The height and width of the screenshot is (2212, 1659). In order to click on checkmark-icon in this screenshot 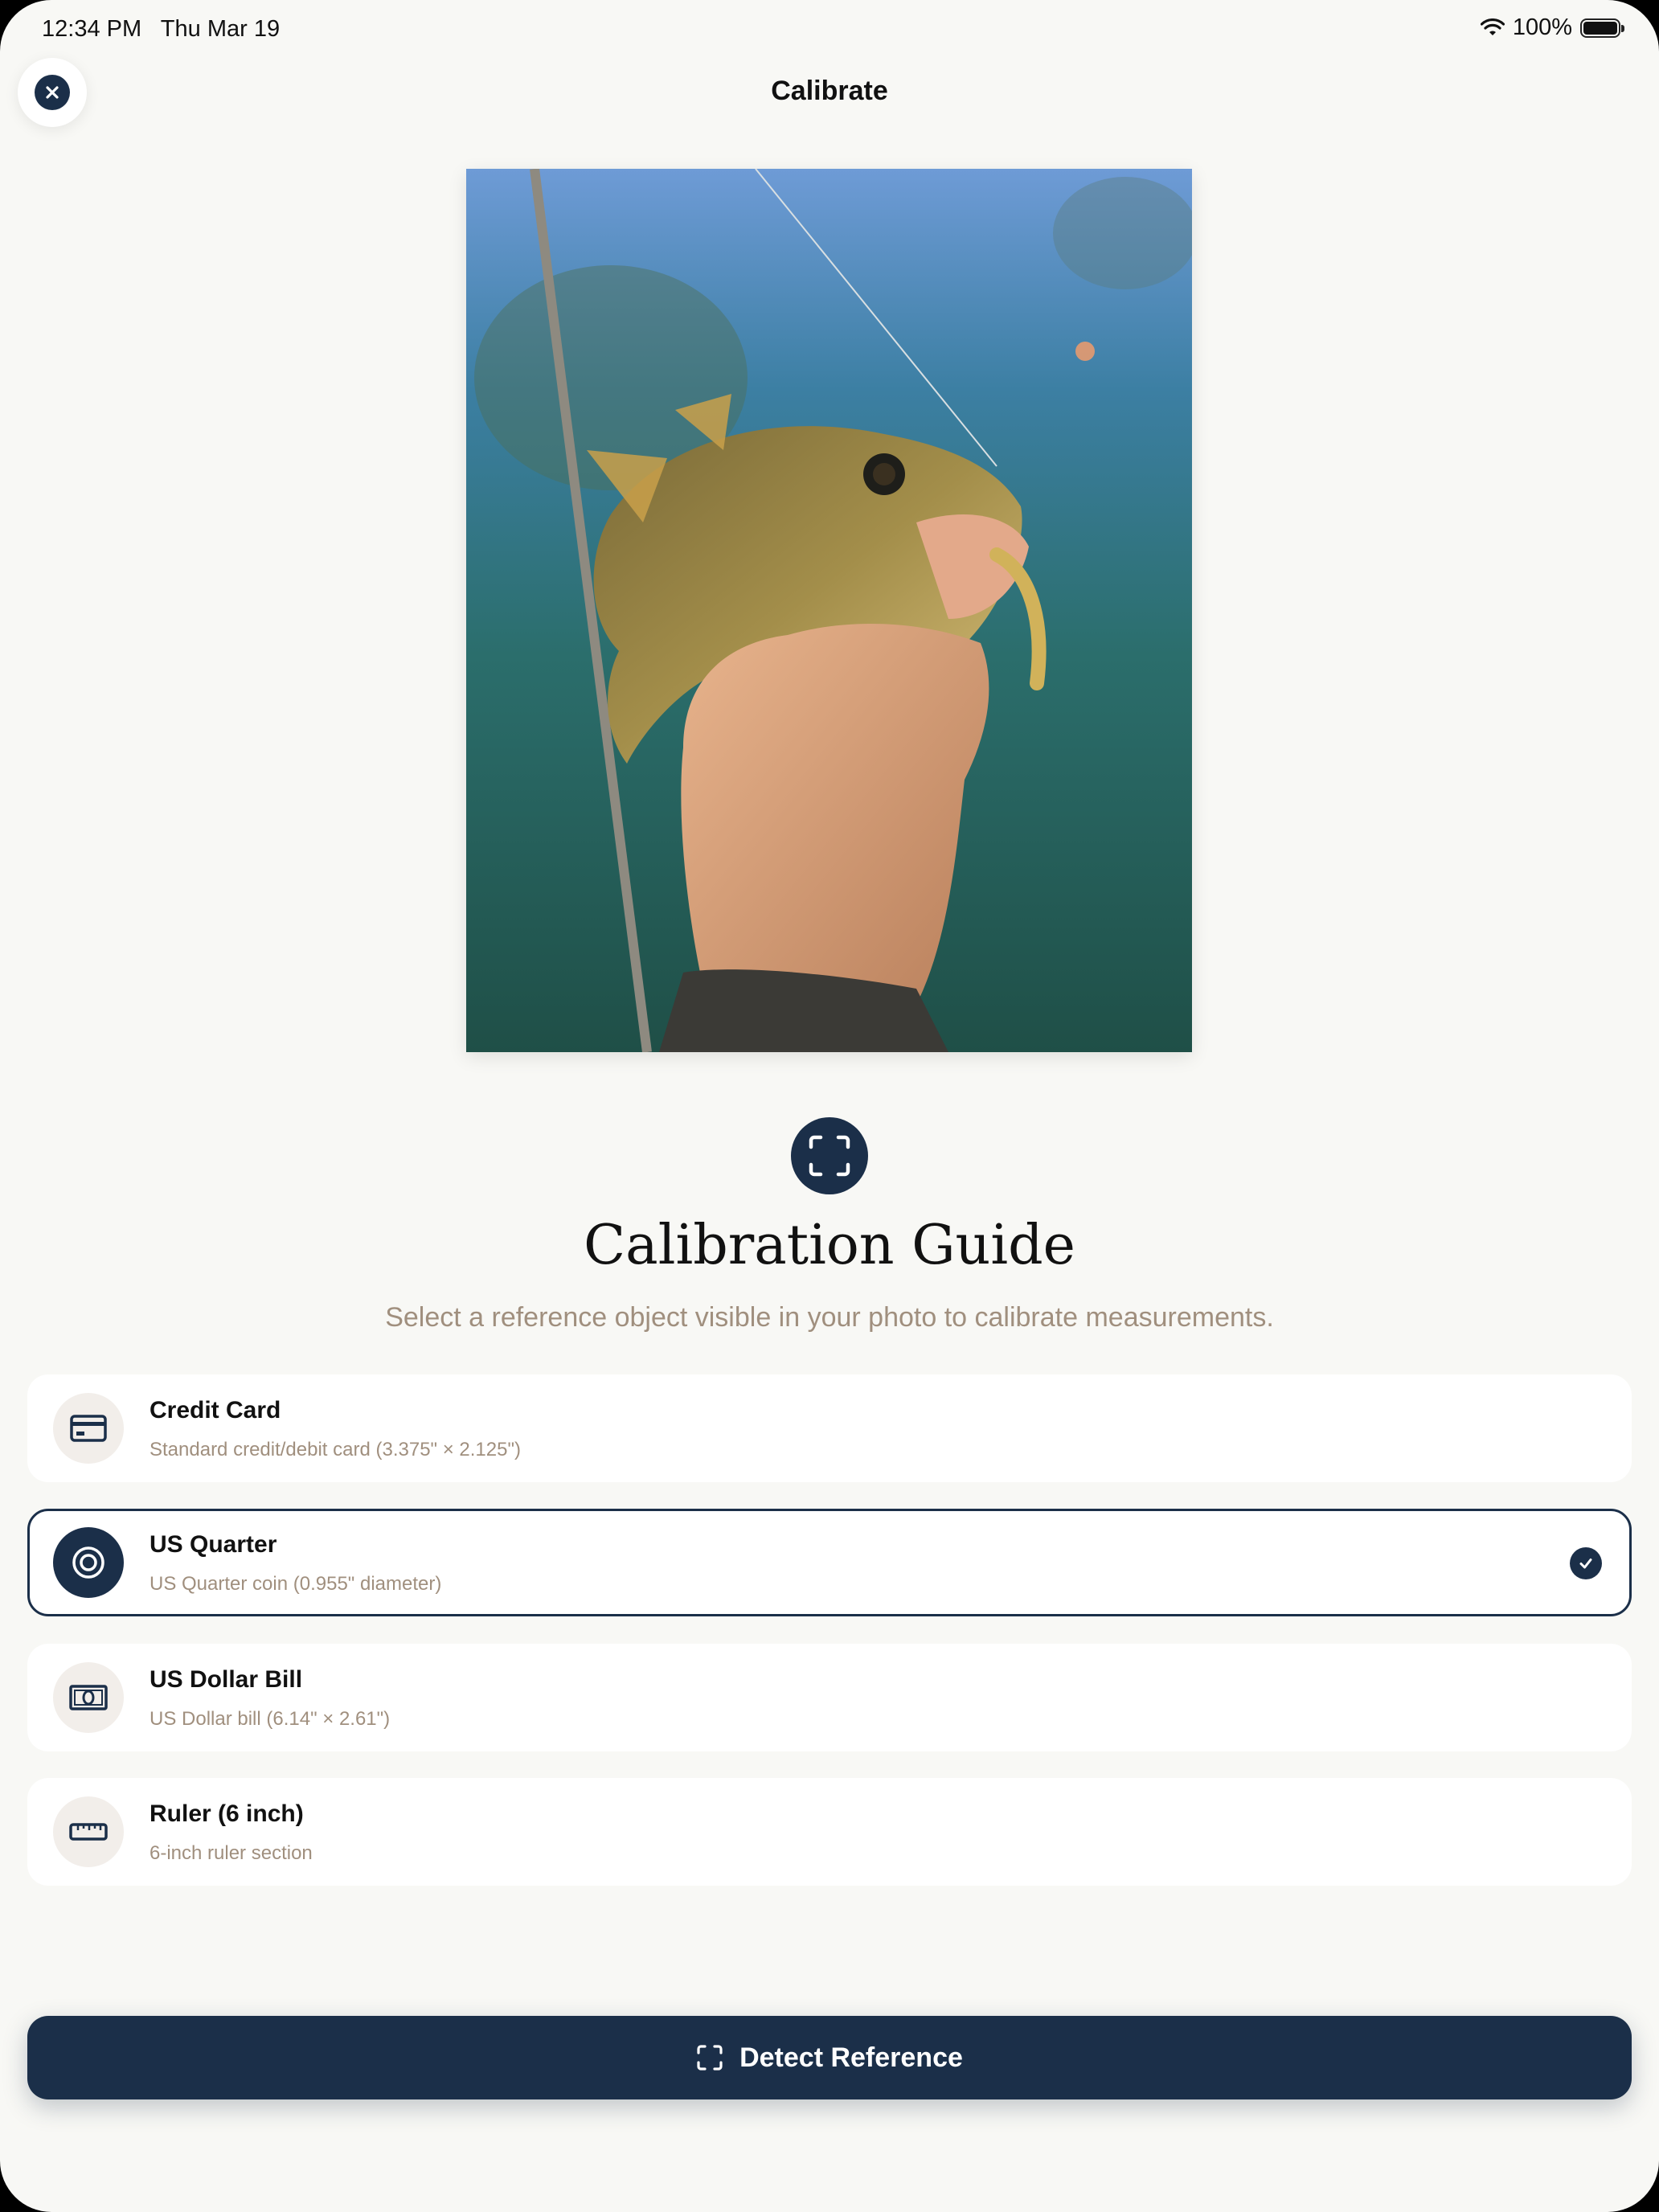, I will do `click(1586, 1563)`.